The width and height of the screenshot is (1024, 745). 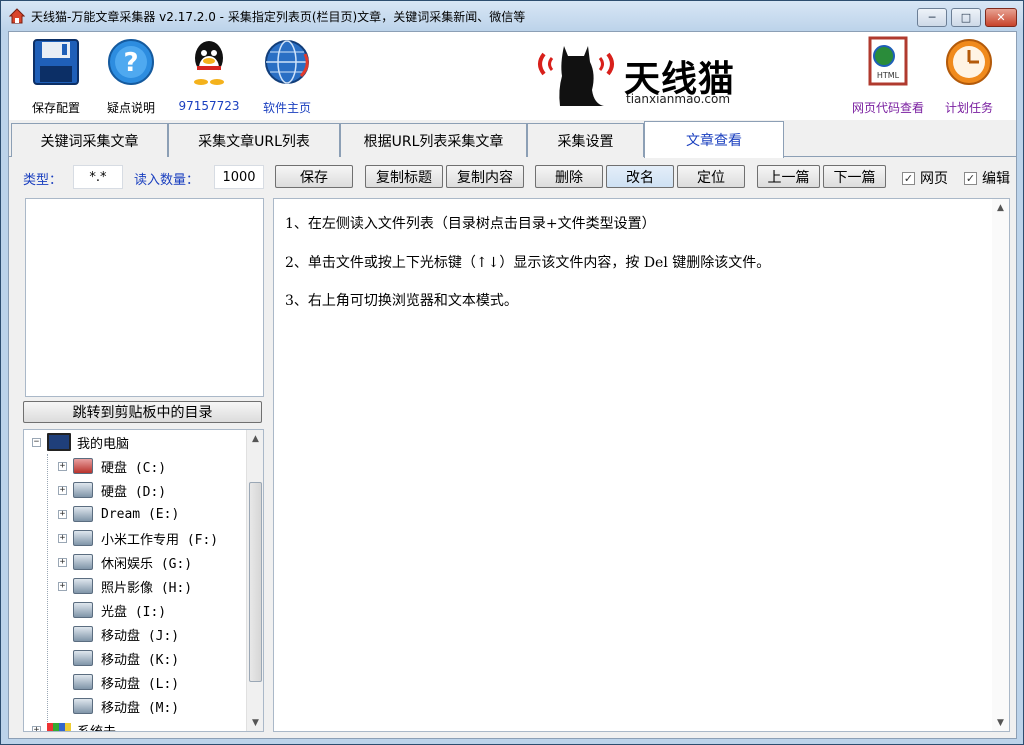 I want to click on tab-collect-by-url: 根据URL列表采集文章, so click(x=433, y=140).